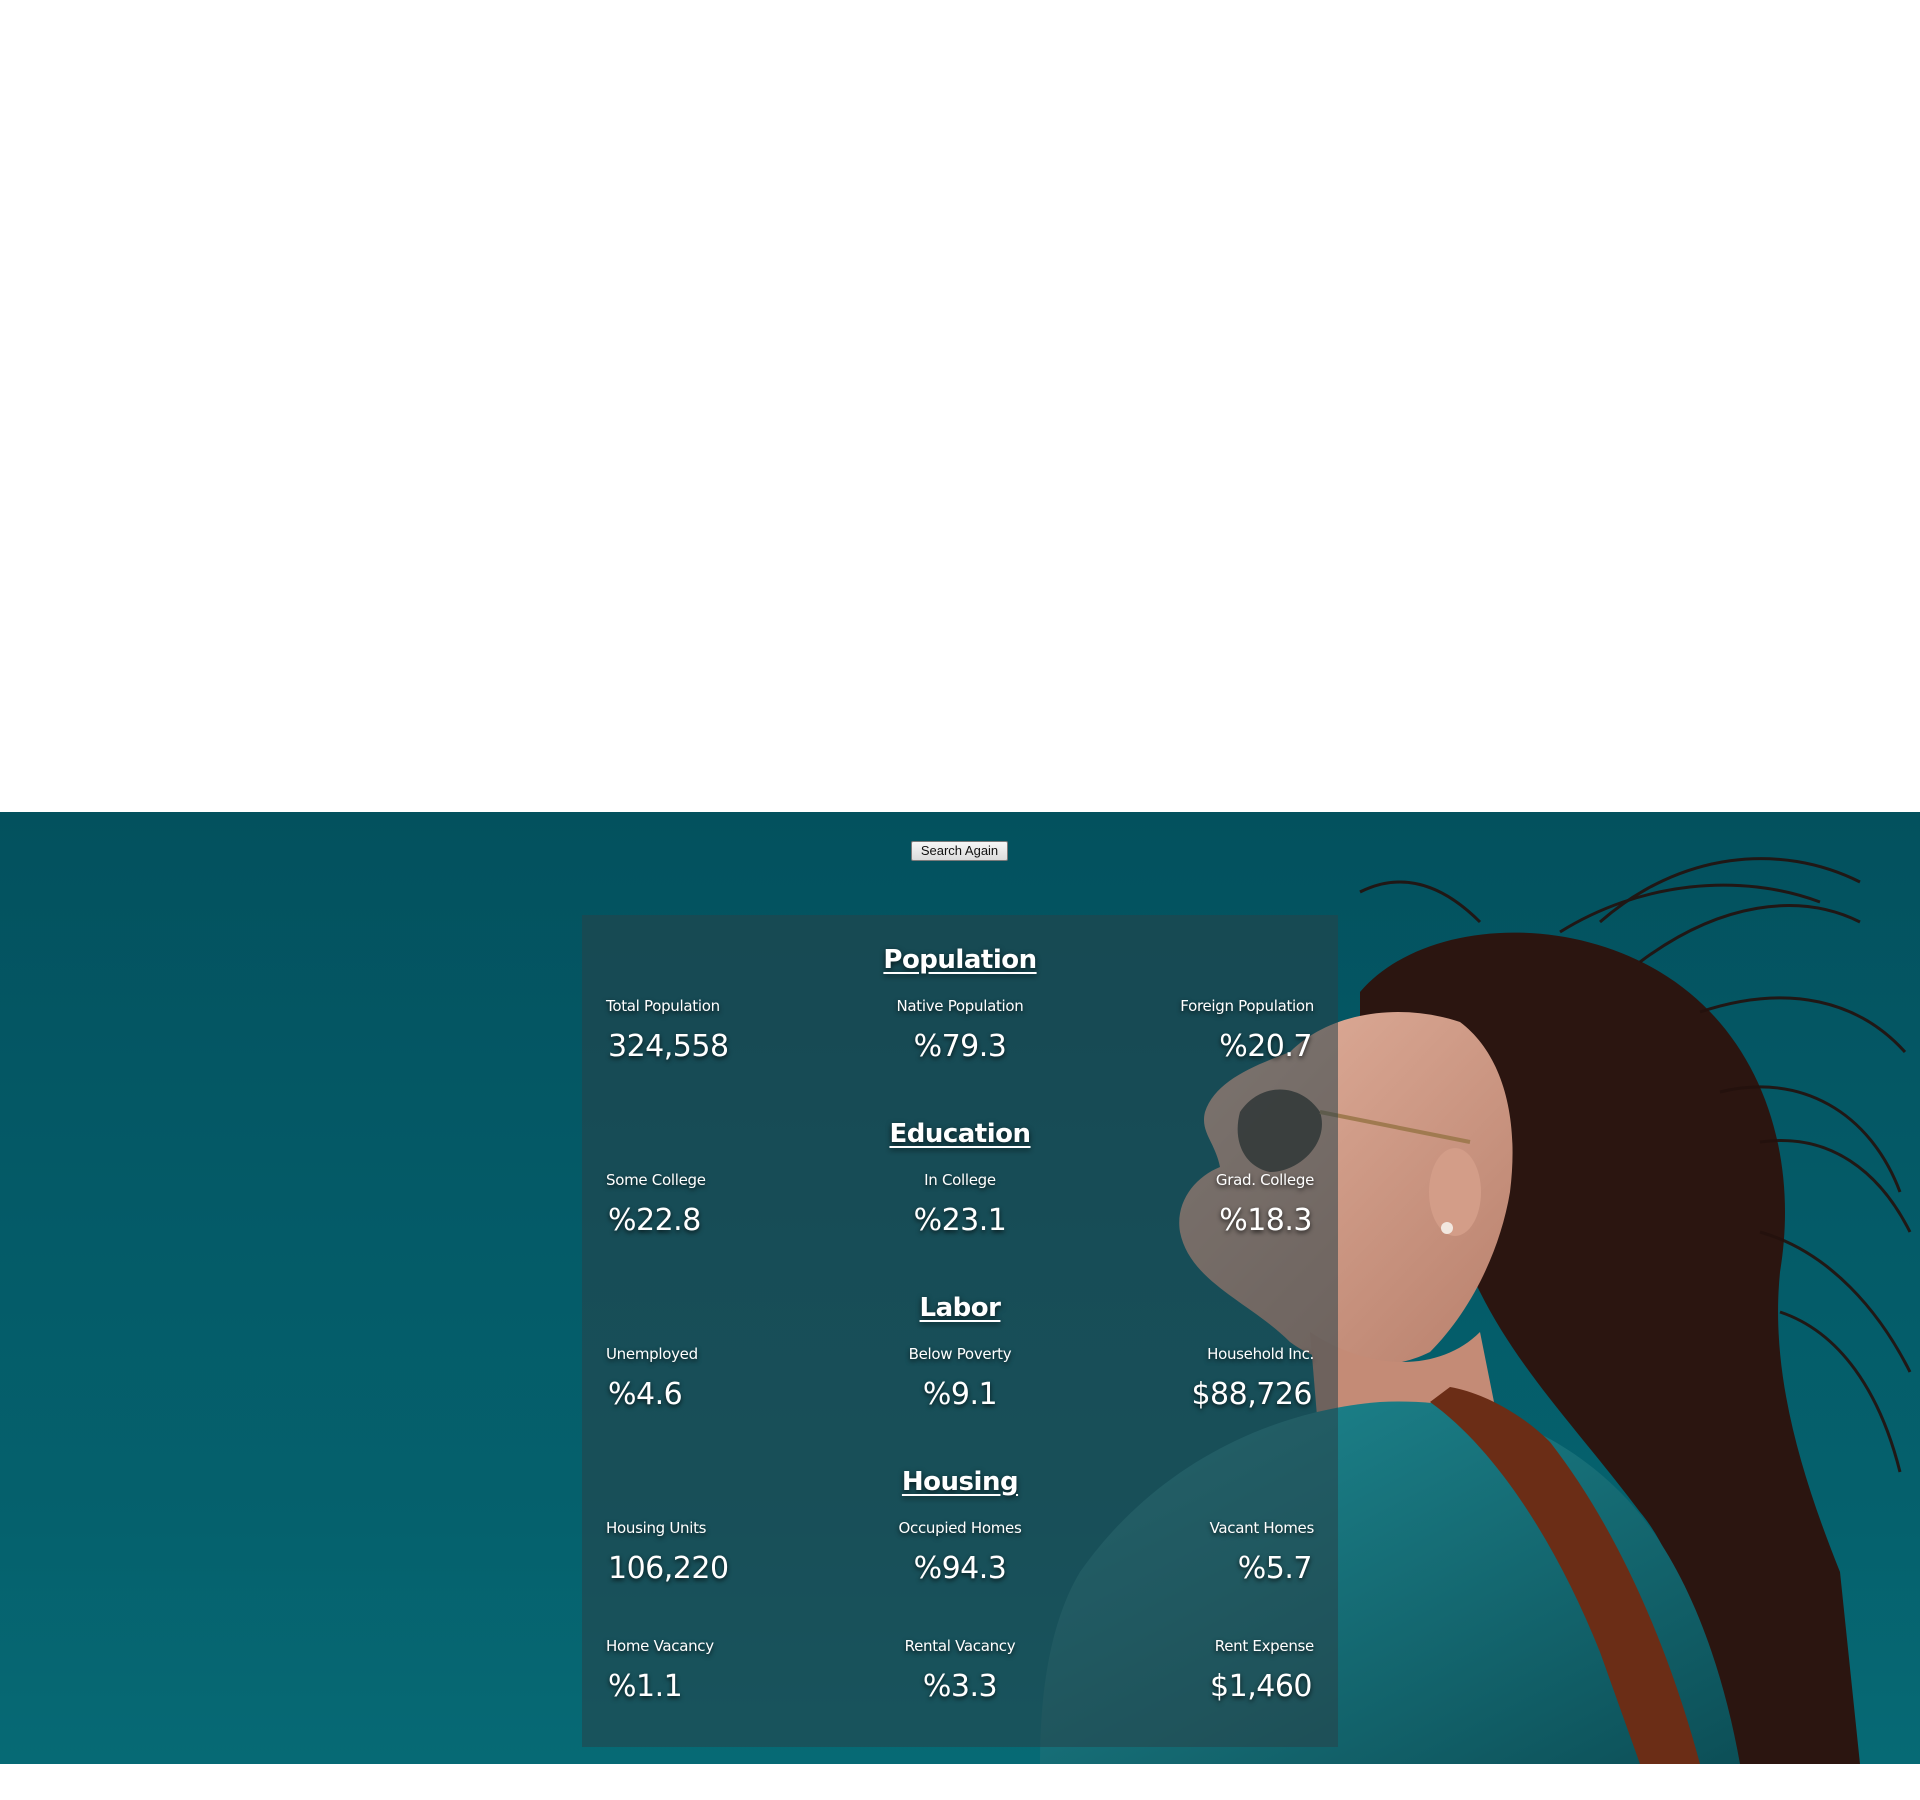 This screenshot has width=1920, height=1800. What do you see at coordinates (960, 1686) in the screenshot?
I see `stat-value: %3.3` at bounding box center [960, 1686].